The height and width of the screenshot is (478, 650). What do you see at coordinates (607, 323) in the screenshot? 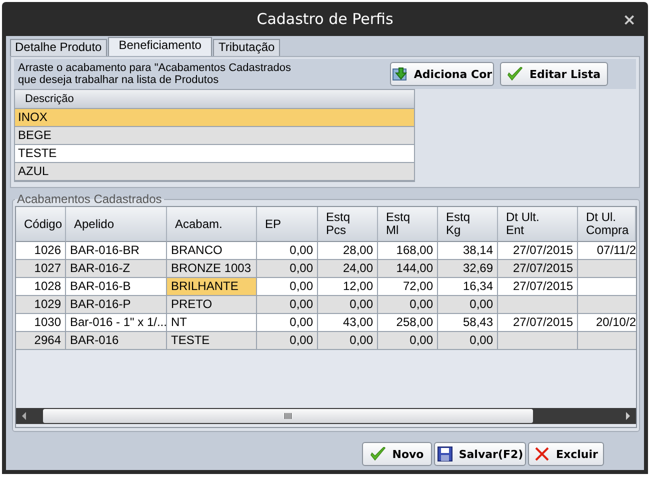
I see `table-cell: 20/10/2` at bounding box center [607, 323].